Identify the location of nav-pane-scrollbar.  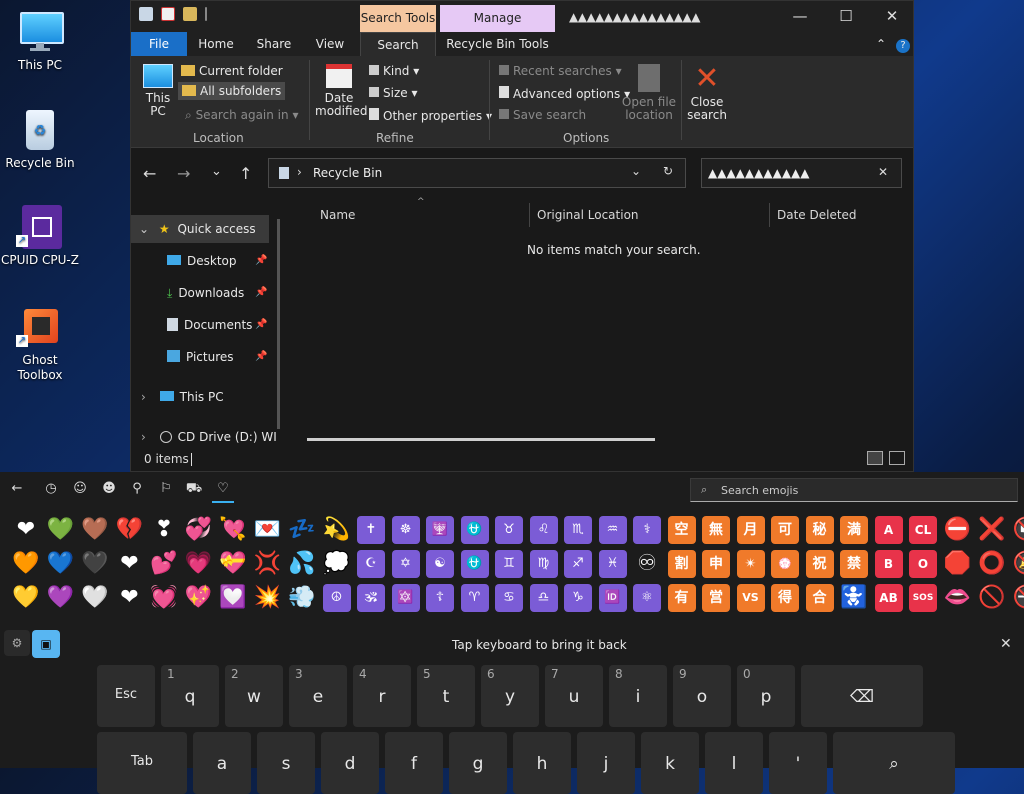
(278, 324).